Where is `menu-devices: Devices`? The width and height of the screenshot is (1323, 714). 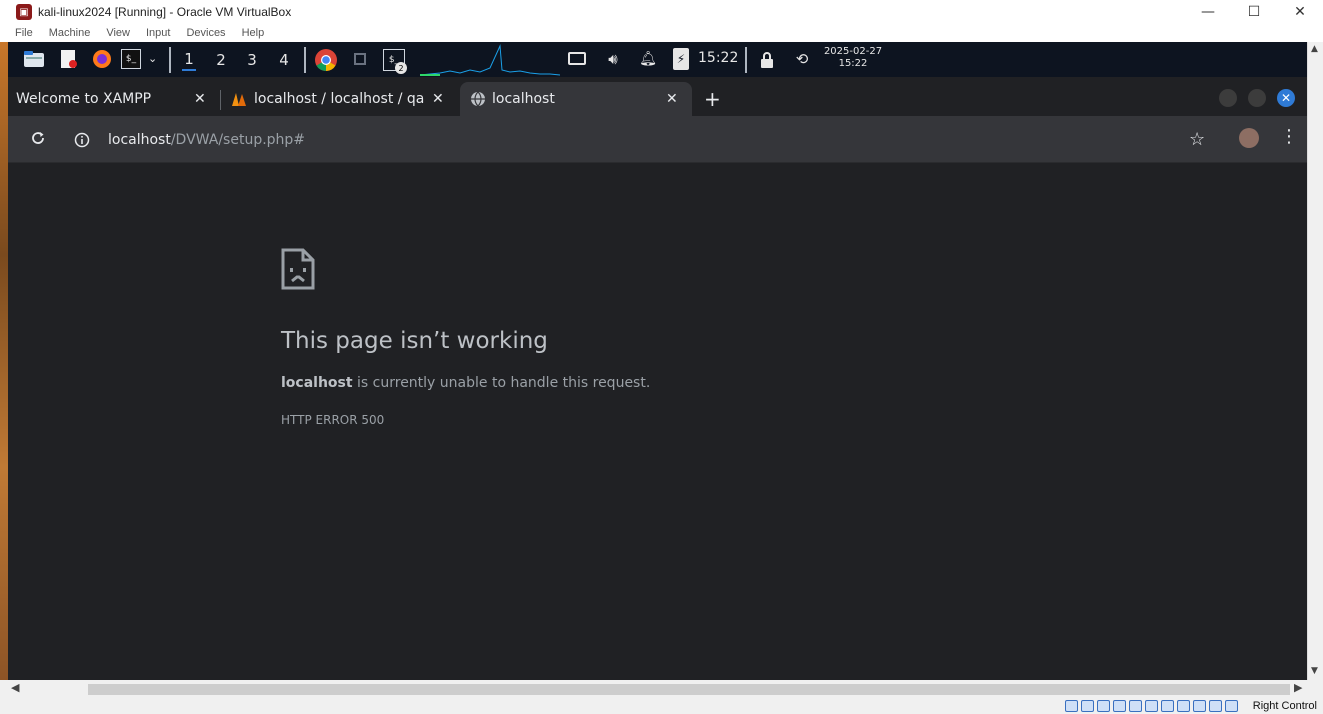 menu-devices: Devices is located at coordinates (205, 33).